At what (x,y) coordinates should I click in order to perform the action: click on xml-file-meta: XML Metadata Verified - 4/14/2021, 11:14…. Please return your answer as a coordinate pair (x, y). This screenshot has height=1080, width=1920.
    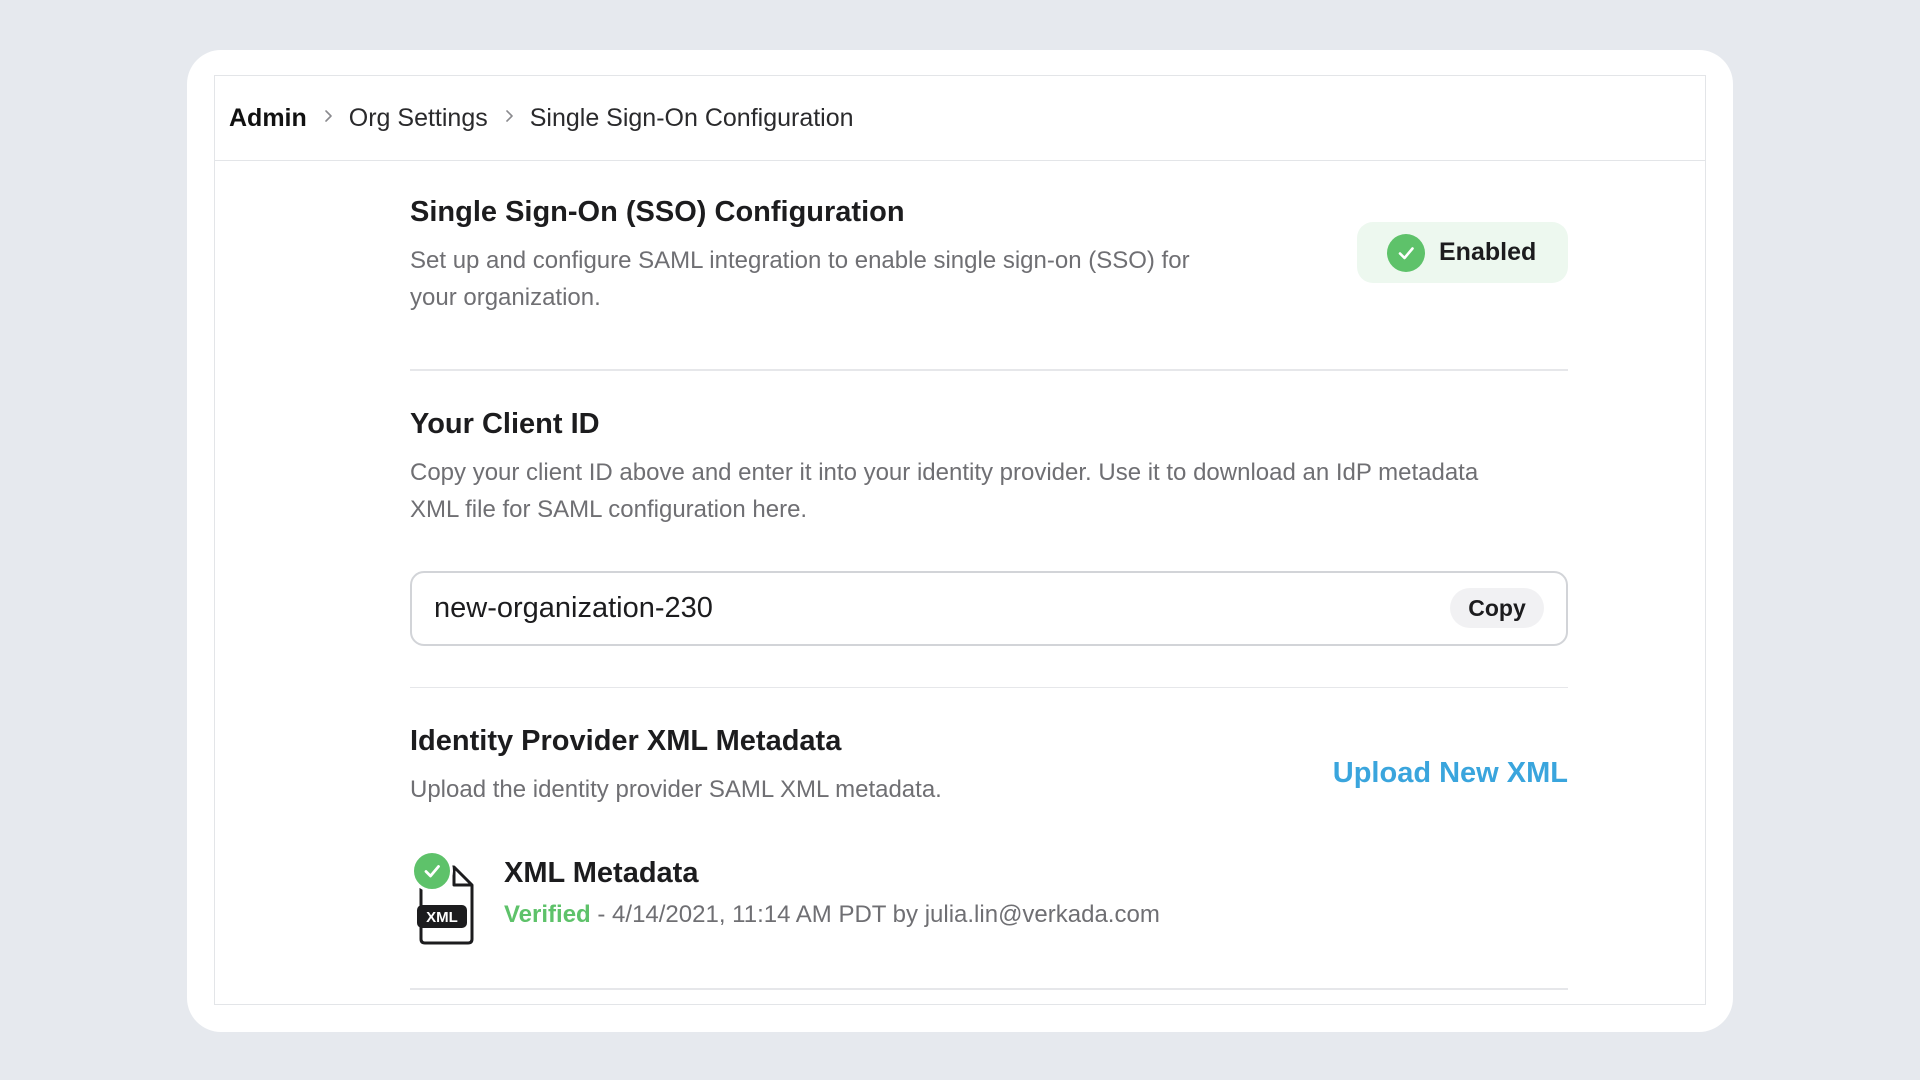
    Looking at the image, I should click on (832, 891).